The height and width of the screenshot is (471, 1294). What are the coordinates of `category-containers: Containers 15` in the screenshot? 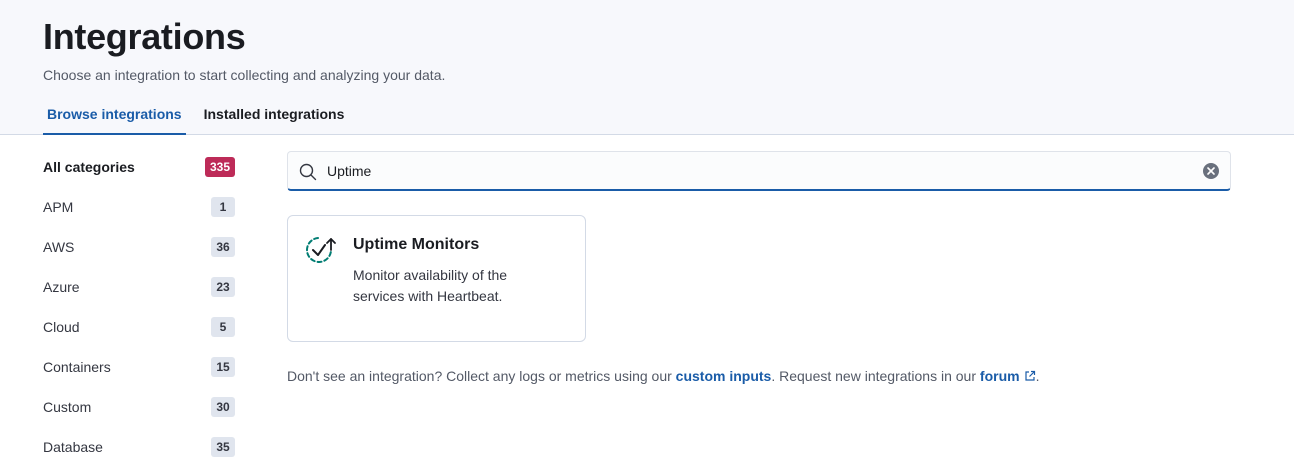 It's located at (139, 367).